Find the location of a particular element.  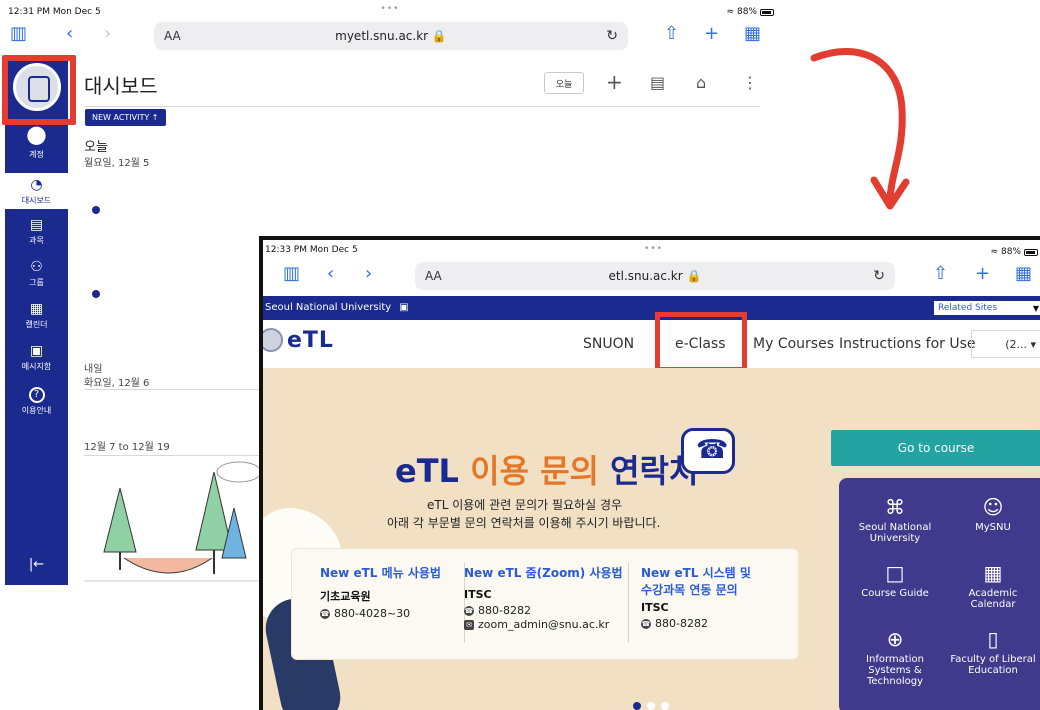

contact-phone: 880-8282 is located at coordinates (504, 610).